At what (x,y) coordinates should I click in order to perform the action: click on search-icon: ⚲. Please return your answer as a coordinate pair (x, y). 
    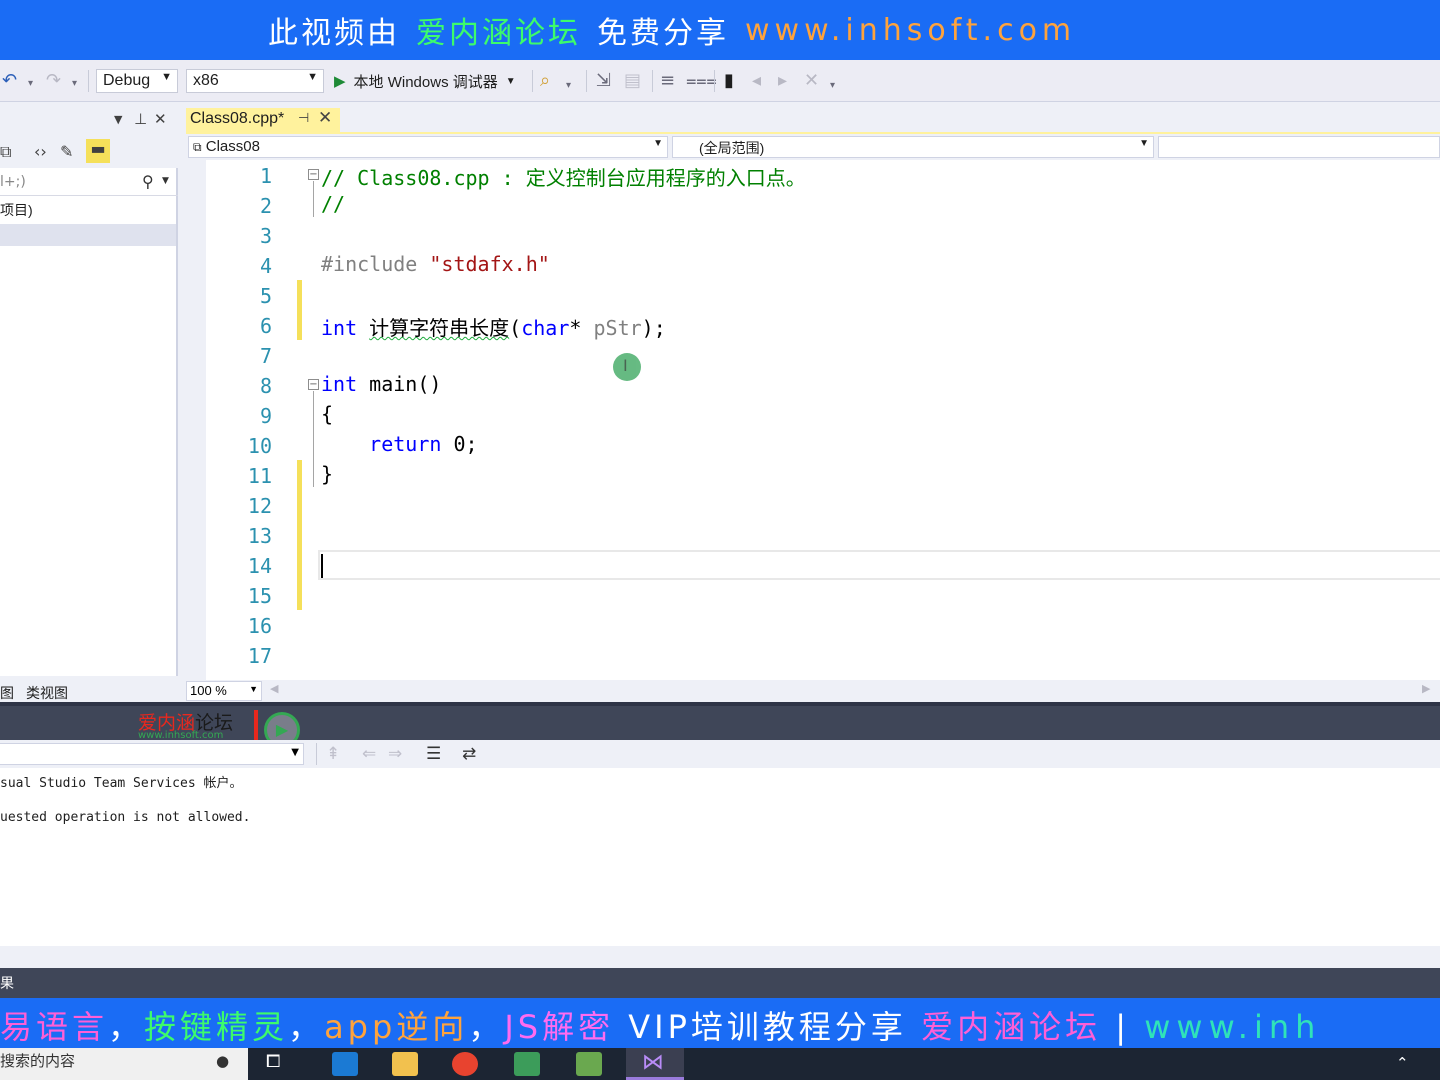
    Looking at the image, I should click on (148, 181).